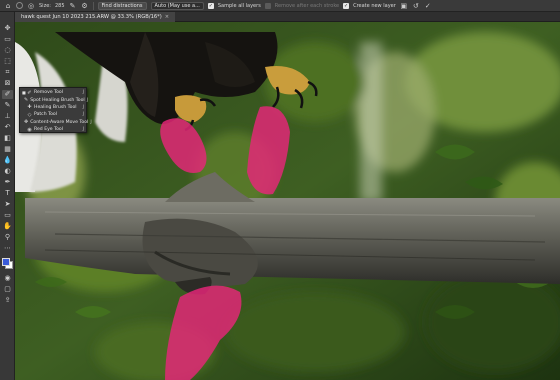 The height and width of the screenshot is (380, 560). Describe the element at coordinates (307, 5) in the screenshot. I see `remove-after-stroke-label: Remove after each stroke` at that location.